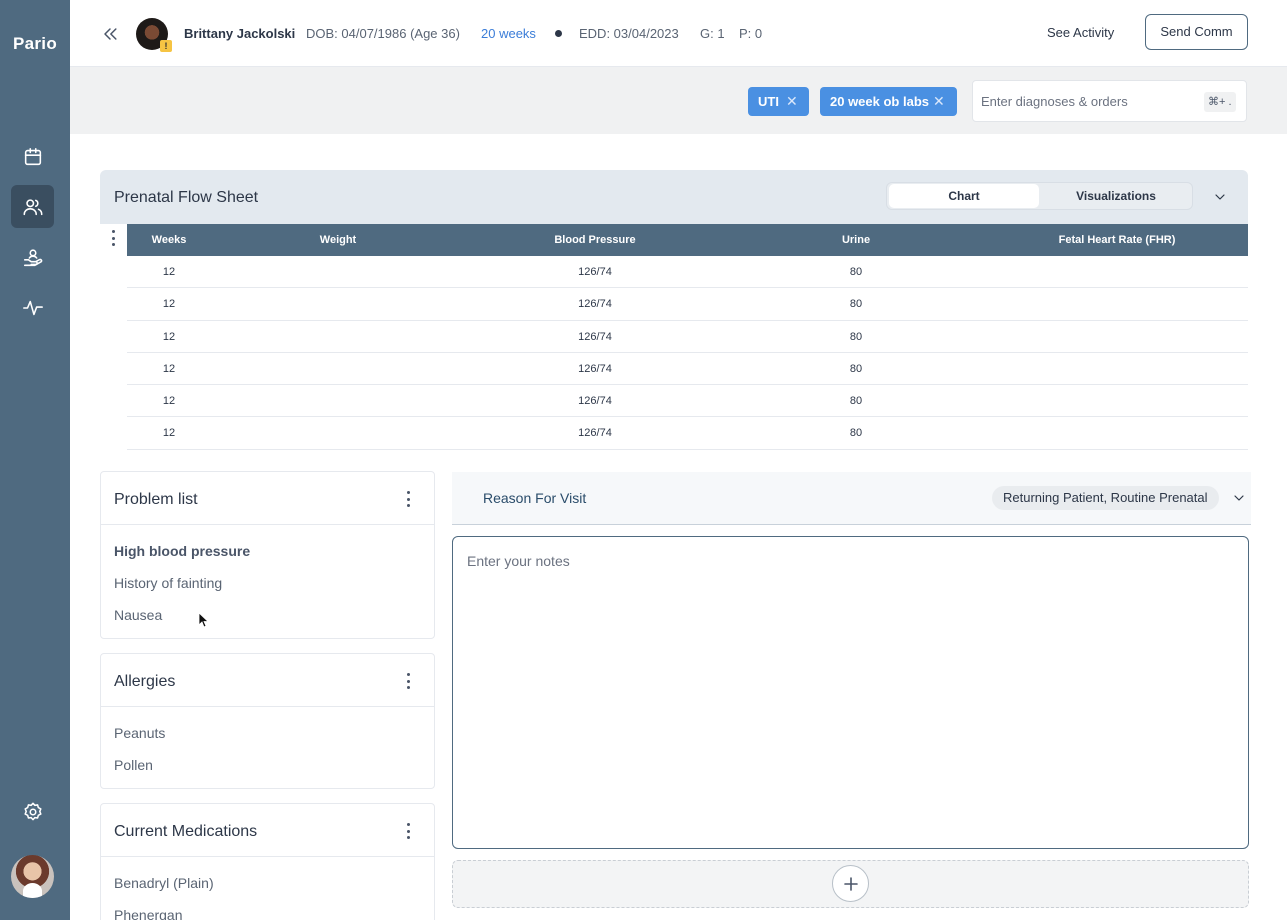 The height and width of the screenshot is (920, 1287). What do you see at coordinates (1105, 498) in the screenshot?
I see `visit-type-select: Returning Patient, Routine Prenatal` at bounding box center [1105, 498].